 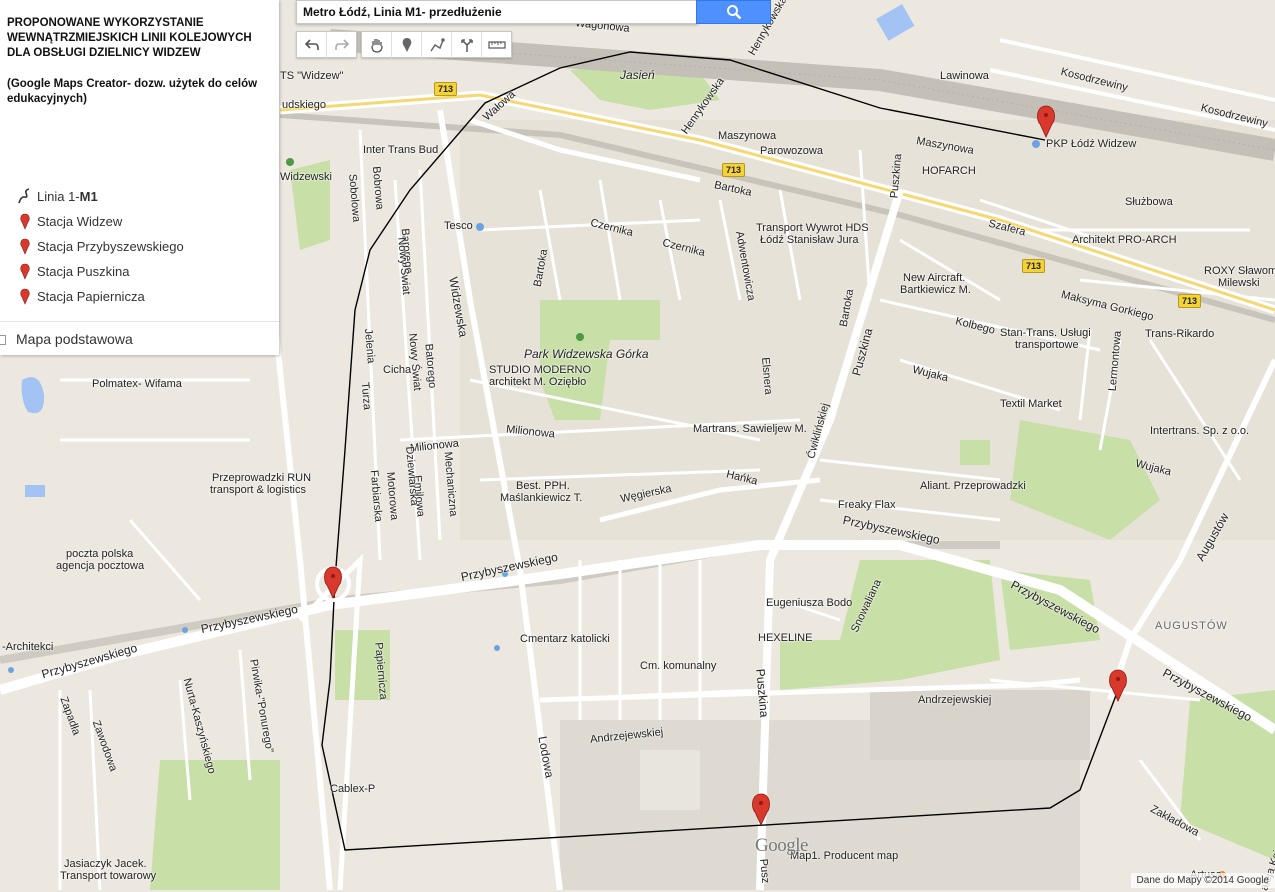 I want to click on history-group, so click(x=326, y=44).